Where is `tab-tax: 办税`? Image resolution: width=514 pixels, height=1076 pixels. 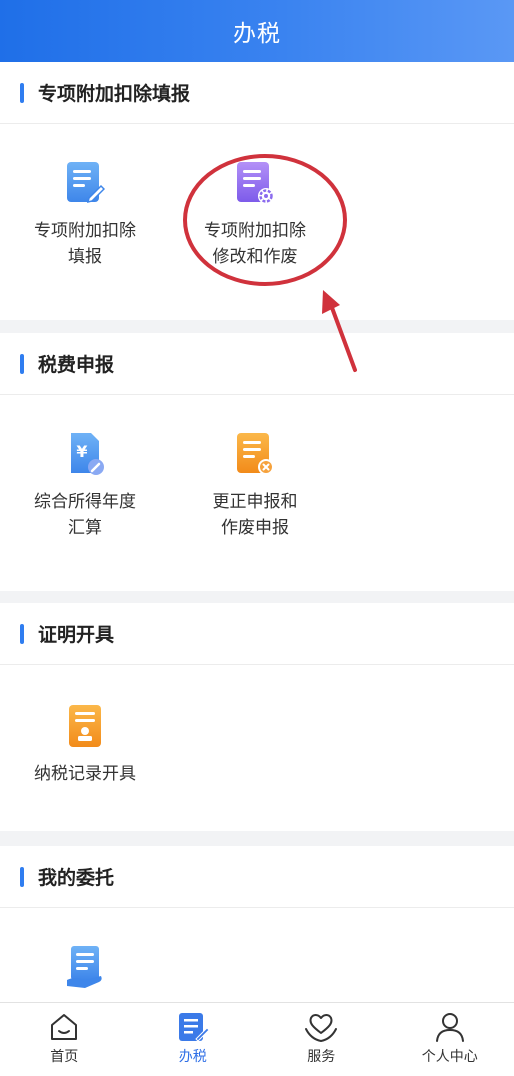
tab-tax: 办税 is located at coordinates (193, 1039).